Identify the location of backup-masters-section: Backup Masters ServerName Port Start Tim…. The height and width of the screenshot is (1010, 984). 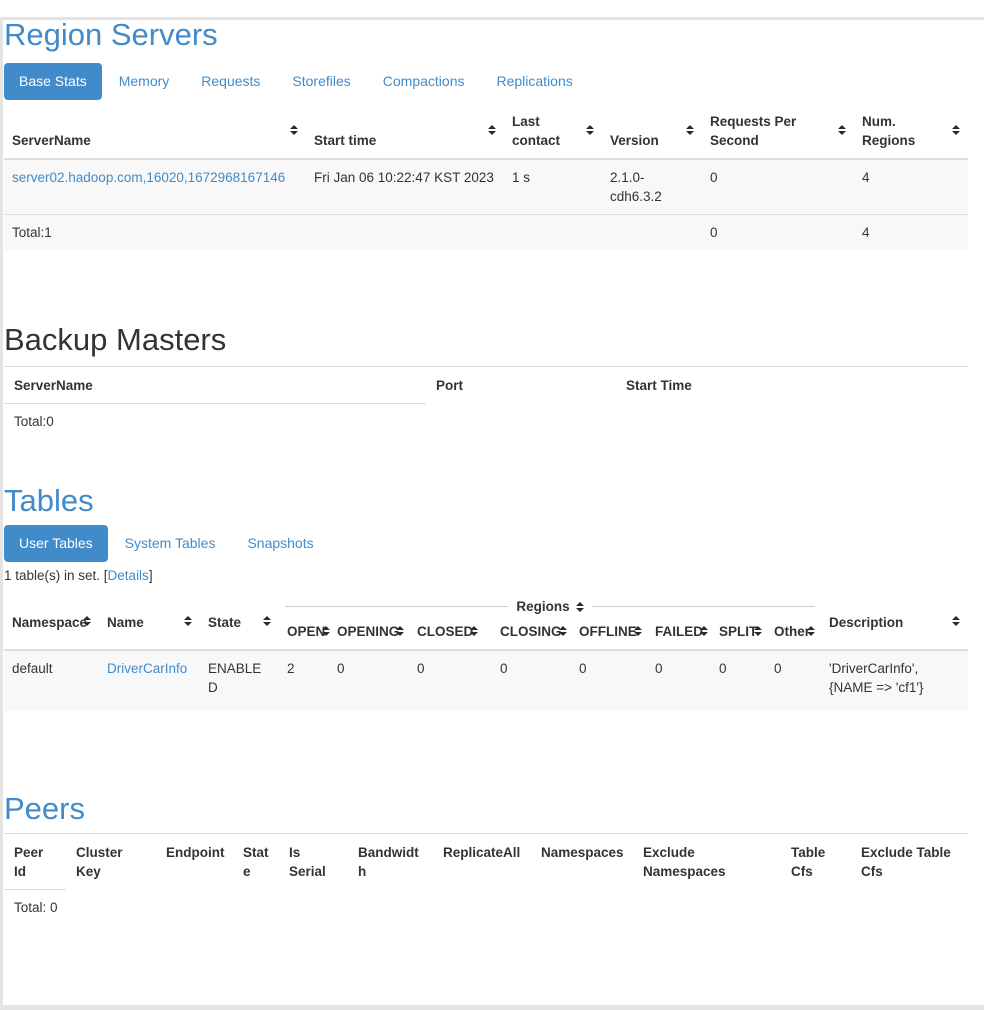
(486, 380).